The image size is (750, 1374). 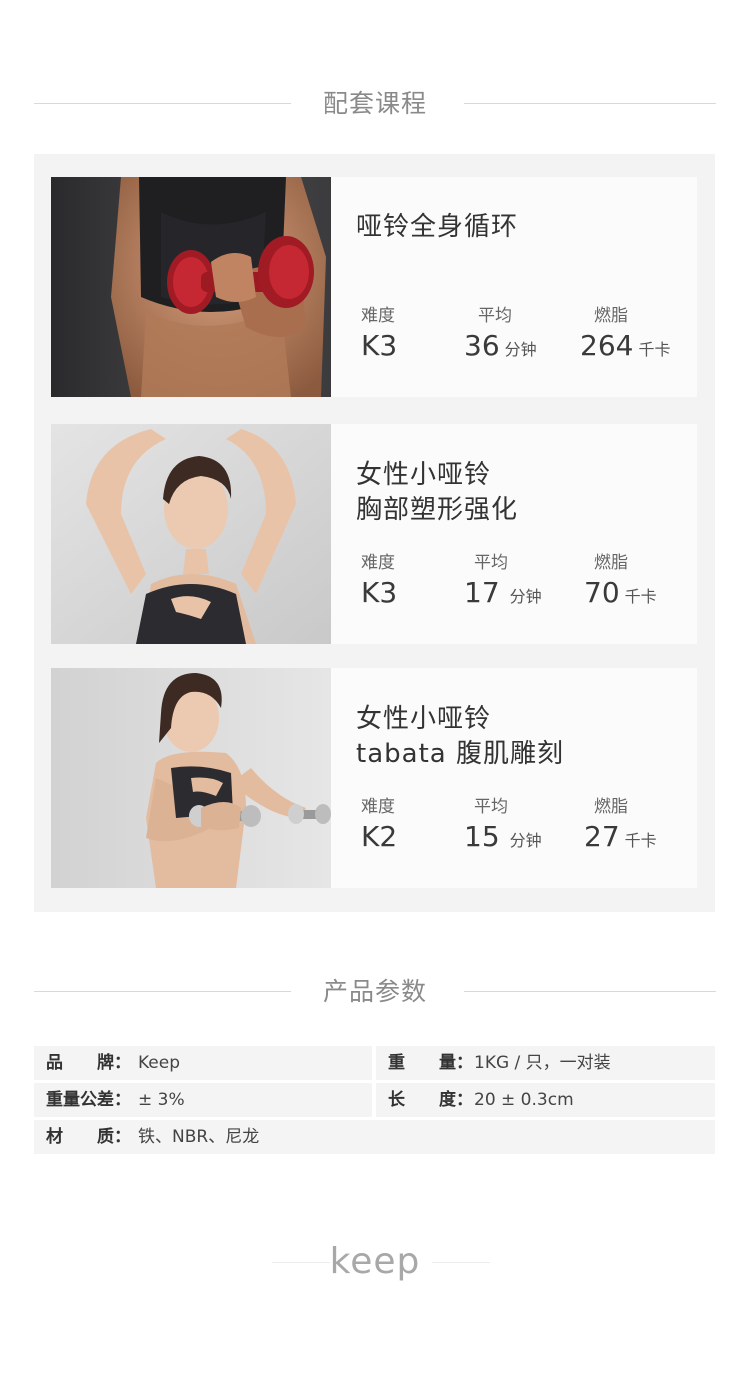 I want to click on difficulty-stat: 难度 K2, so click(x=379, y=825).